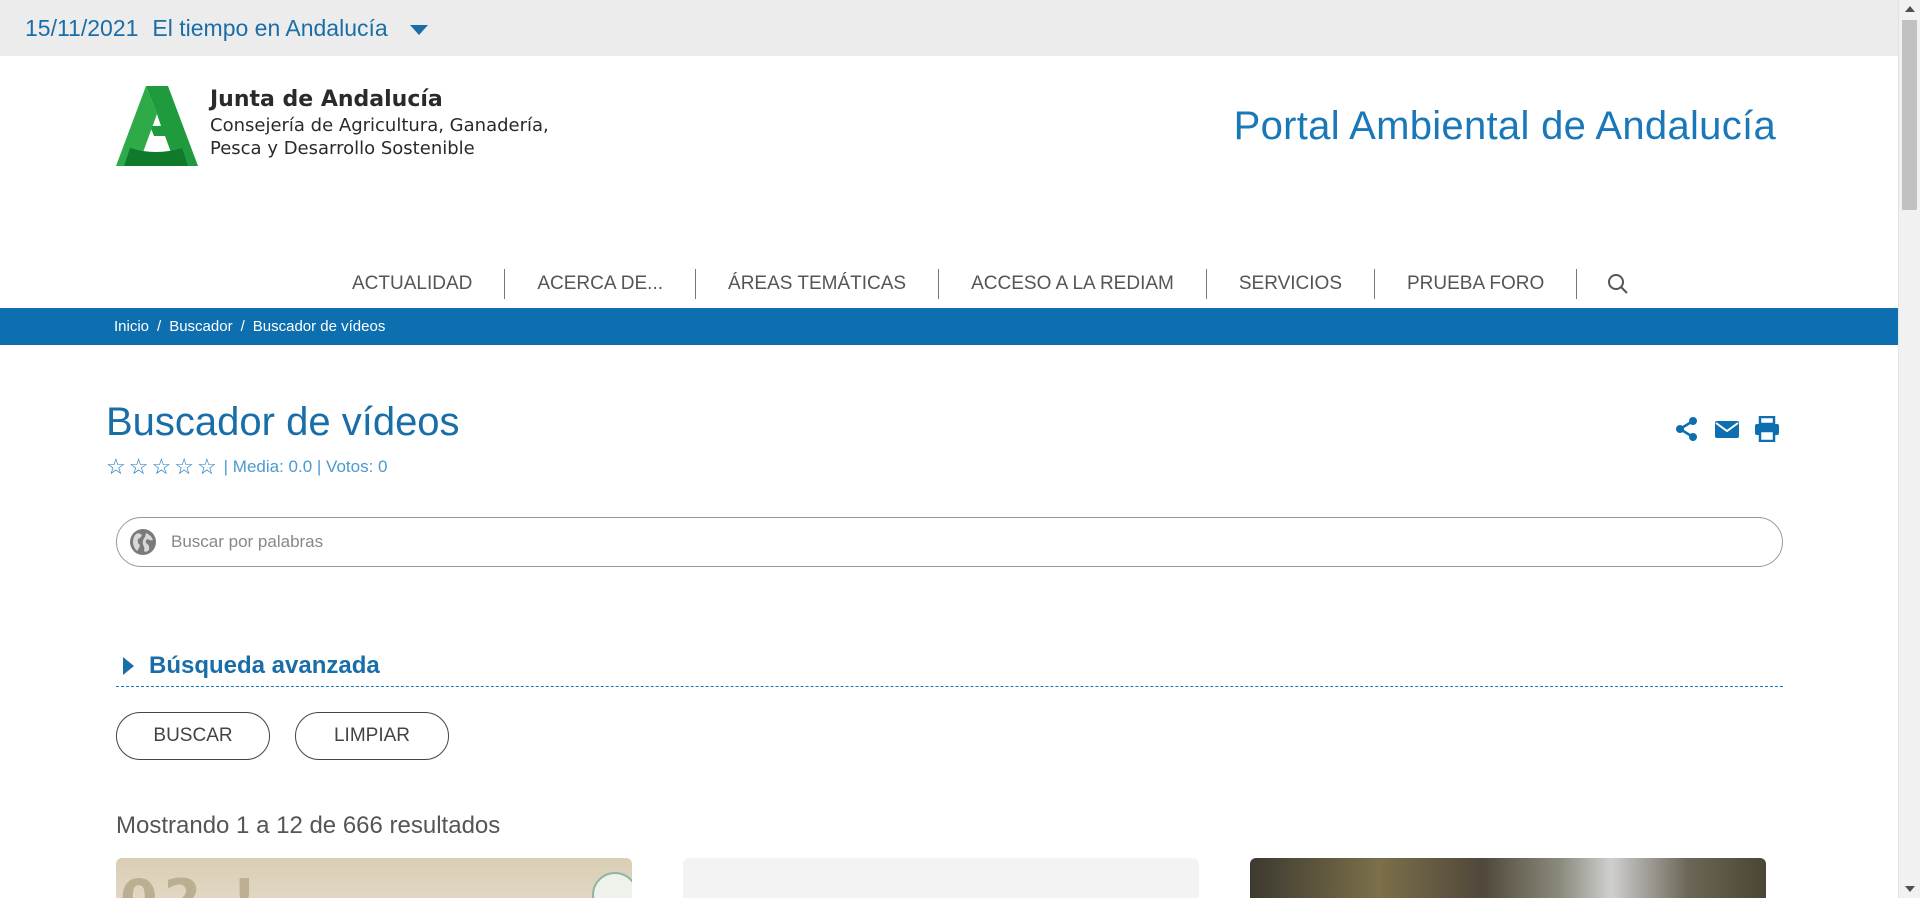 The width and height of the screenshot is (1920, 898). What do you see at coordinates (949, 666) in the screenshot?
I see `advanced-search-toggle: Búsqueda avanzada` at bounding box center [949, 666].